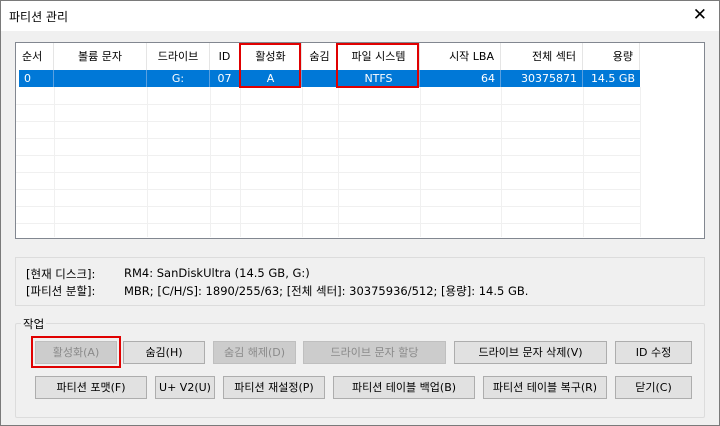 This screenshot has width=720, height=426. I want to click on format-partition-button: 파티션 포맷(F), so click(91, 387).